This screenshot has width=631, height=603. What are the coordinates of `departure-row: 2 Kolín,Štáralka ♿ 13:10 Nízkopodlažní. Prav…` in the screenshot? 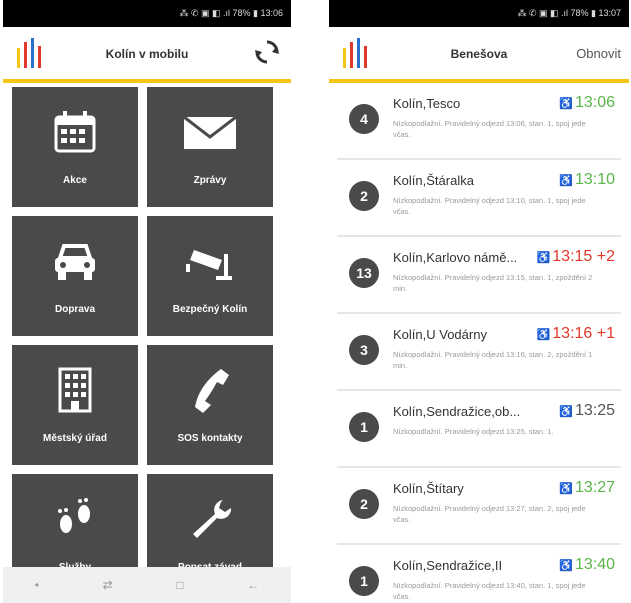 It's located at (479, 198).